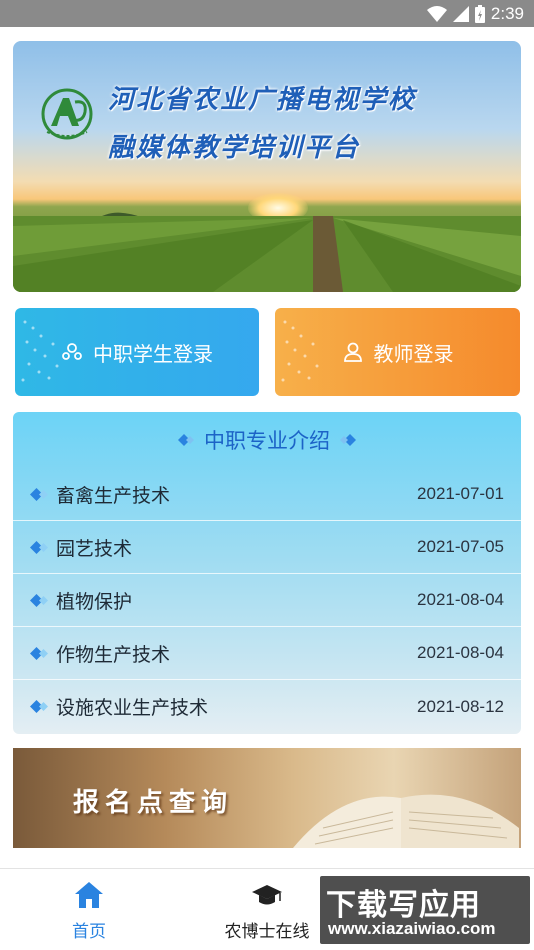 The image size is (534, 950). Describe the element at coordinates (113, 495) in the screenshot. I see `major-name: 畜禽生产技术` at that location.